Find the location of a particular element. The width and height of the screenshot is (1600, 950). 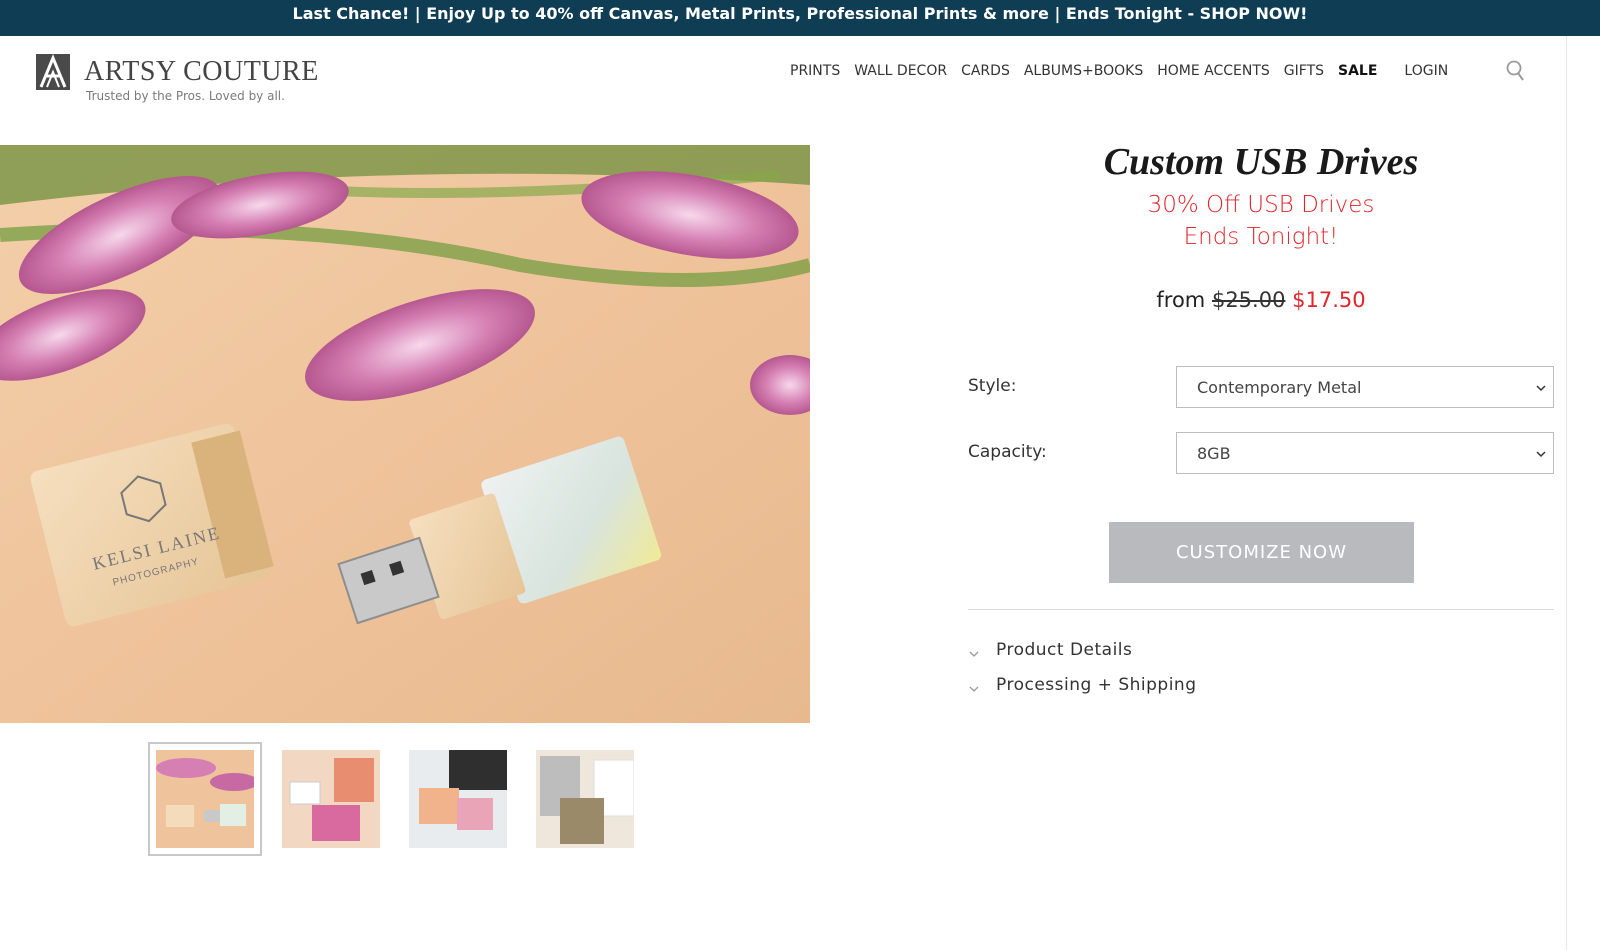

thumbnail-1-selected is located at coordinates (205, 799).